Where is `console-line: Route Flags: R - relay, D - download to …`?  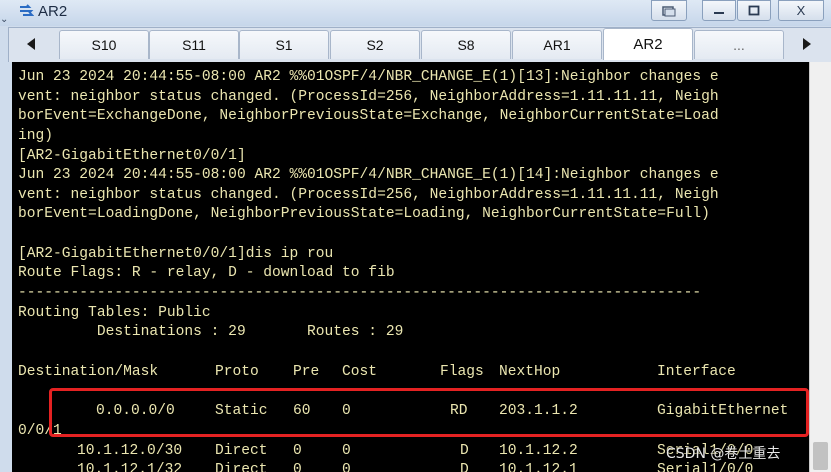 console-line: Route Flags: R - relay, D - download to … is located at coordinates (206, 273).